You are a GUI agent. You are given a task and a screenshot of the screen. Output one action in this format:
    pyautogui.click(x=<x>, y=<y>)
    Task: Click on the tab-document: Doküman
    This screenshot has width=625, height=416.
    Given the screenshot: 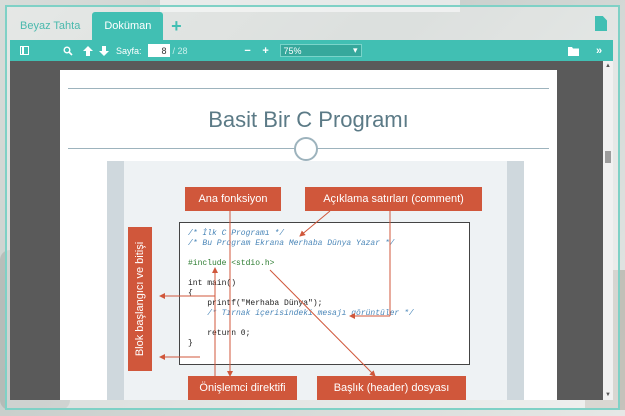 What is the action you would take?
    pyautogui.click(x=128, y=26)
    